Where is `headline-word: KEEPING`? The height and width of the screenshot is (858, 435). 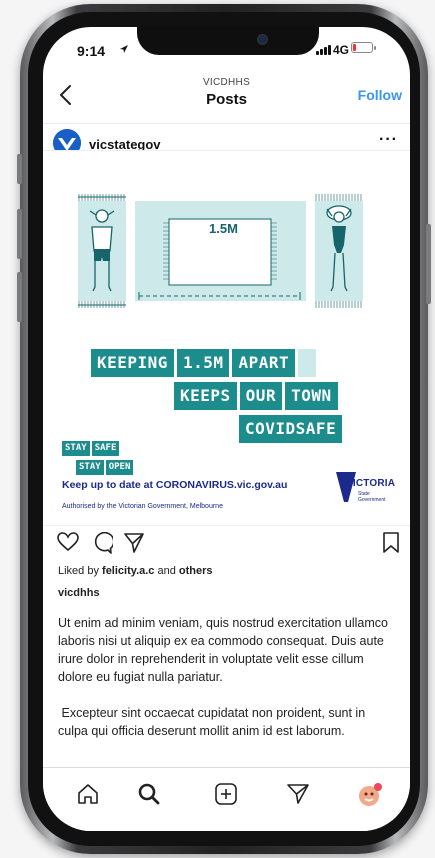 headline-word: KEEPING is located at coordinates (132, 363).